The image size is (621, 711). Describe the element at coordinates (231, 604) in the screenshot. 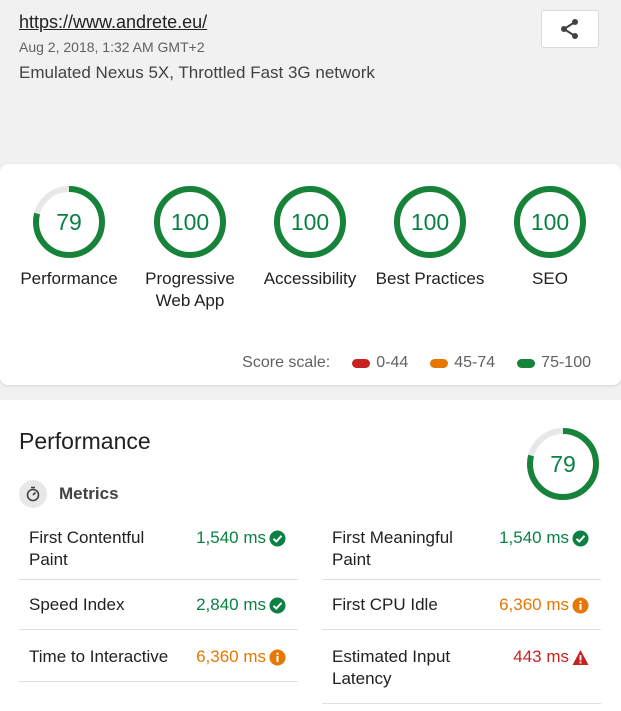

I see `metric-value: 2,840 ms` at that location.